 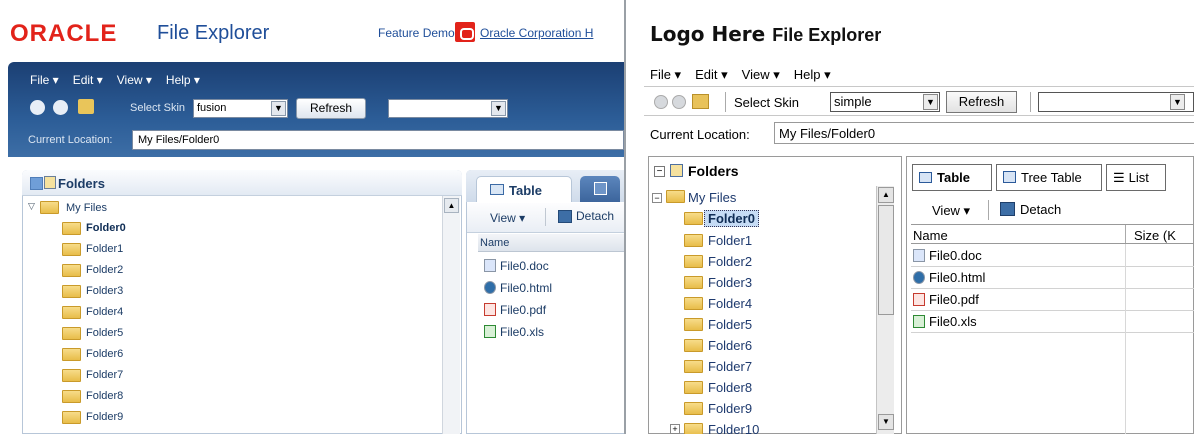 I want to click on column-header-size: Size (K, so click(x=1154, y=234).